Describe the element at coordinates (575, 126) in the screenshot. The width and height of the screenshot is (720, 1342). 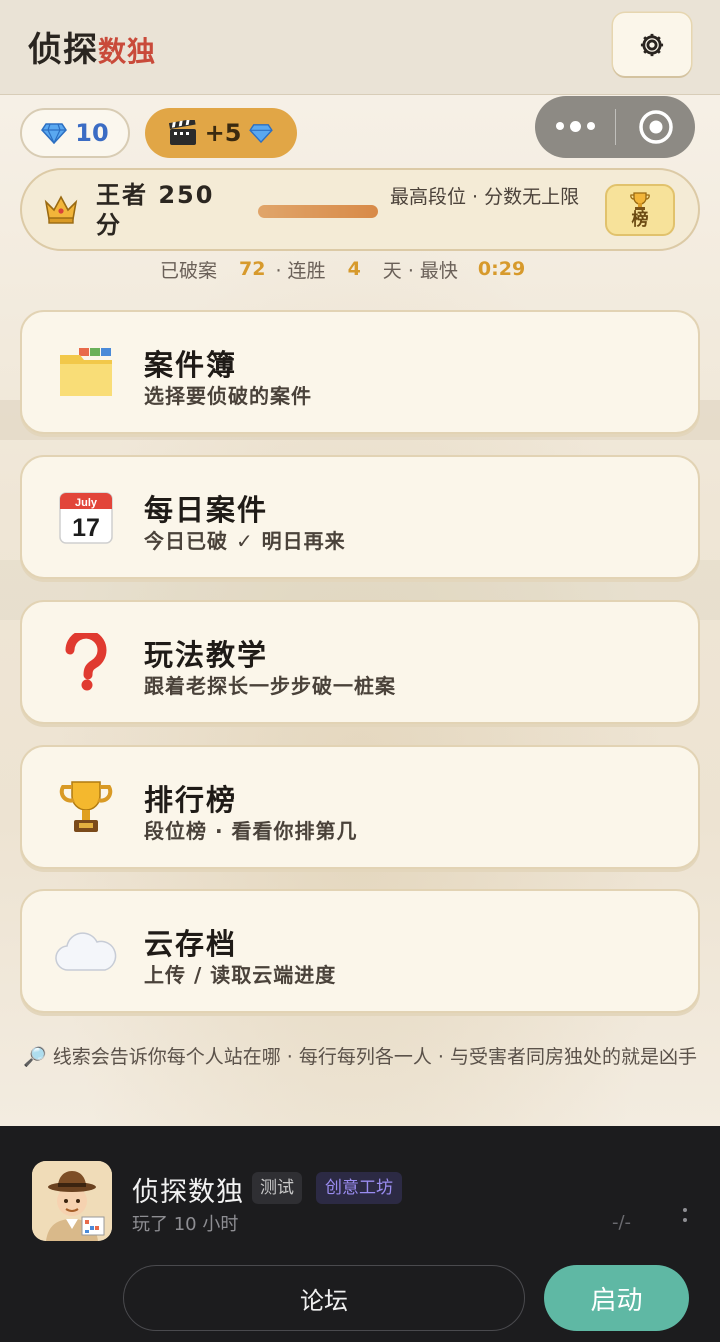
I see `more-options-button` at that location.